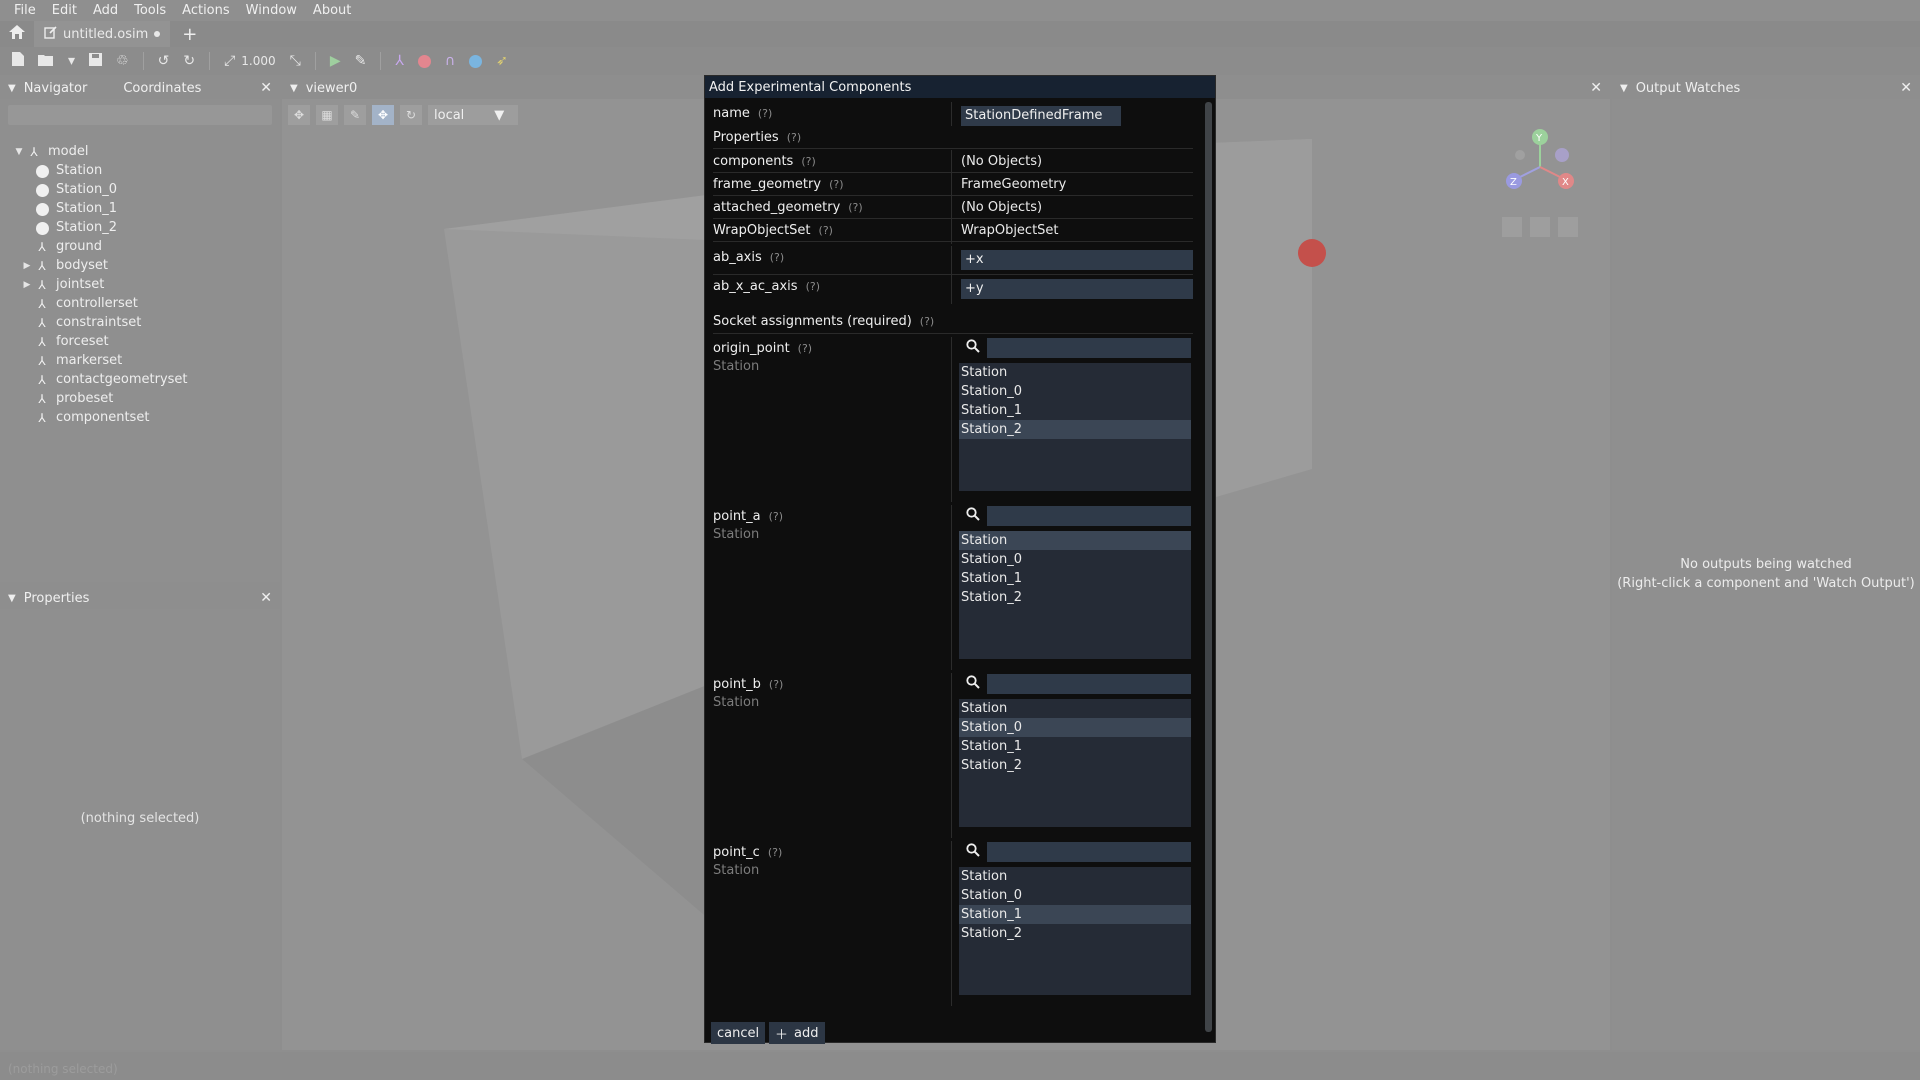 Image resolution: width=1920 pixels, height=1080 pixels. What do you see at coordinates (1077, 289) in the screenshot?
I see `ab-x-ac-axis-input: +y` at bounding box center [1077, 289].